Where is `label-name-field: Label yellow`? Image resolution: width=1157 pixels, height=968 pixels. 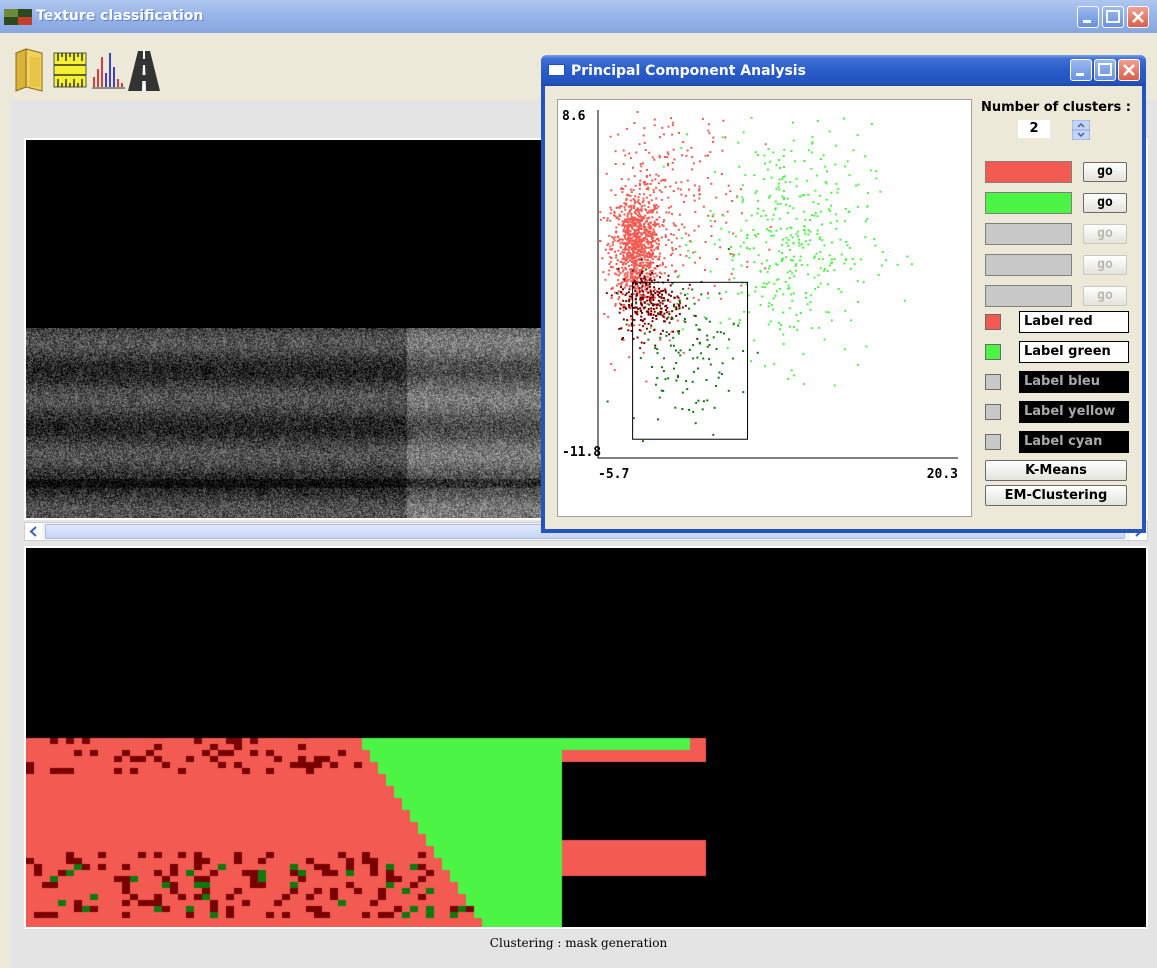 label-name-field: Label yellow is located at coordinates (1074, 412).